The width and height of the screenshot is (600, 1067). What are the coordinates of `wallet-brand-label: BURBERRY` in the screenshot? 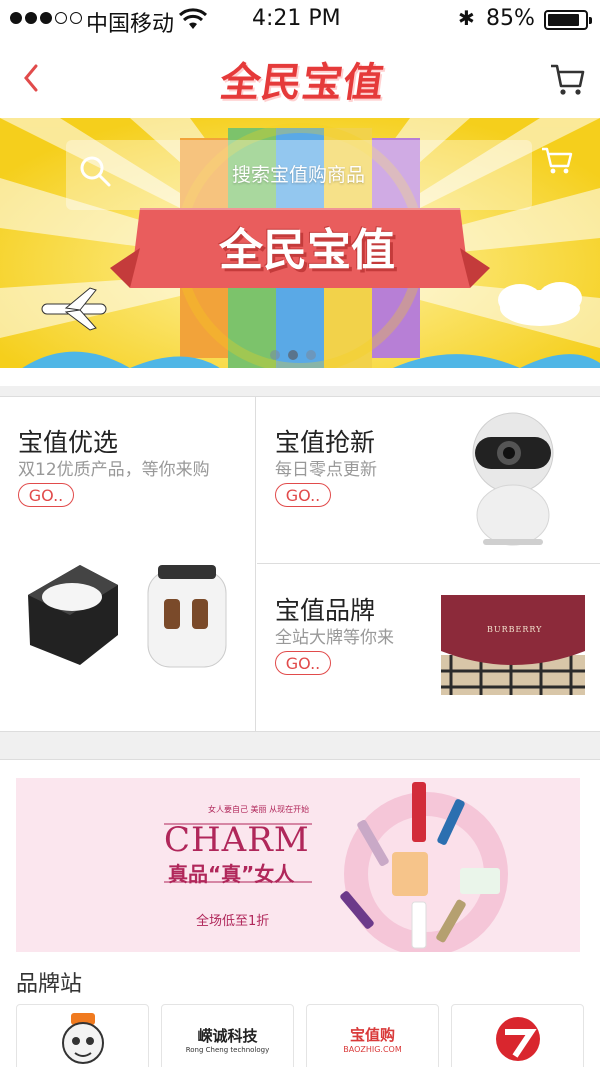 It's located at (515, 629).